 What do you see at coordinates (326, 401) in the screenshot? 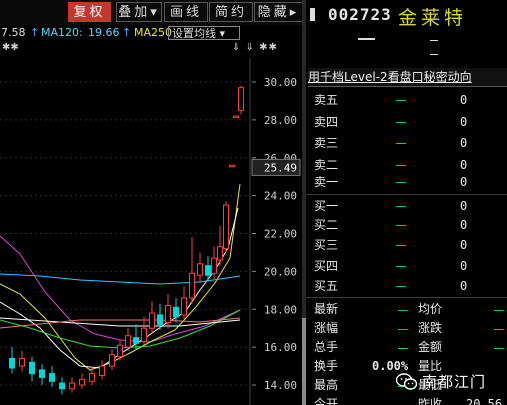
I see `stat-open-label: 今开` at bounding box center [326, 401].